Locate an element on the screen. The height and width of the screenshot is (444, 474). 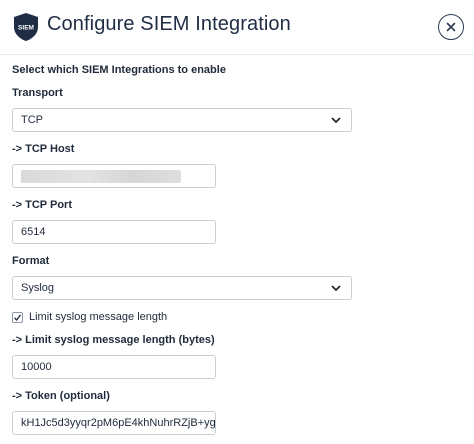
tcp-port-label: -> TCP Port is located at coordinates (42, 205).